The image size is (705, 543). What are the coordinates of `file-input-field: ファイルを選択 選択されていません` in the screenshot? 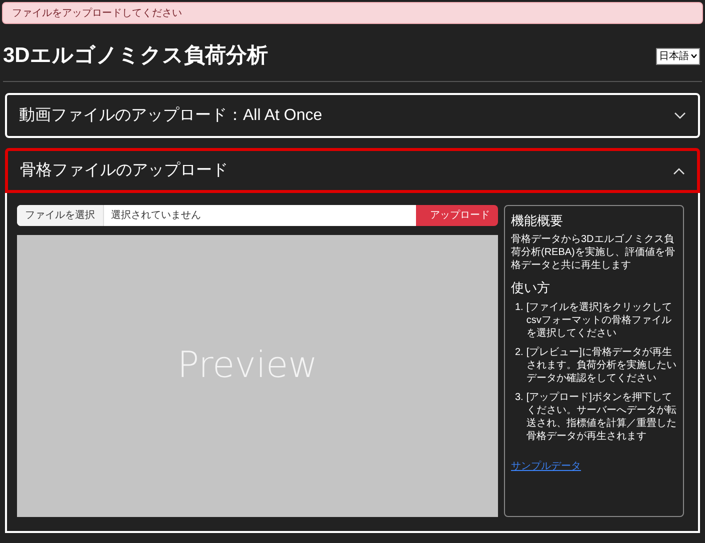 It's located at (216, 215).